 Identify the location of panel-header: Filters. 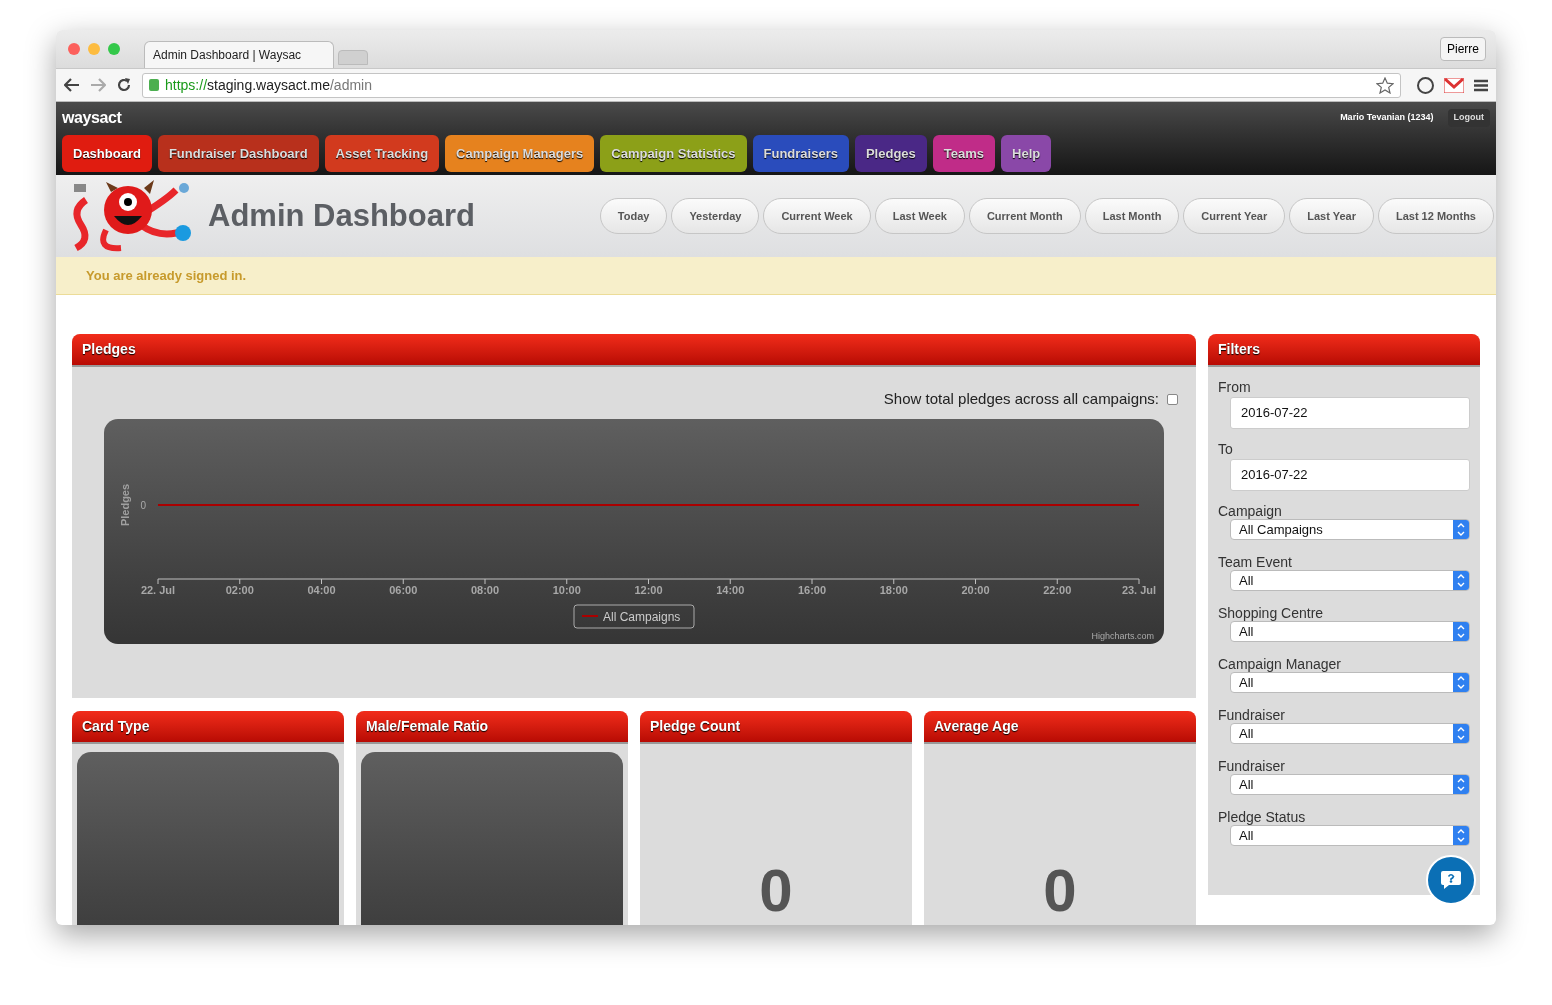
(1344, 350).